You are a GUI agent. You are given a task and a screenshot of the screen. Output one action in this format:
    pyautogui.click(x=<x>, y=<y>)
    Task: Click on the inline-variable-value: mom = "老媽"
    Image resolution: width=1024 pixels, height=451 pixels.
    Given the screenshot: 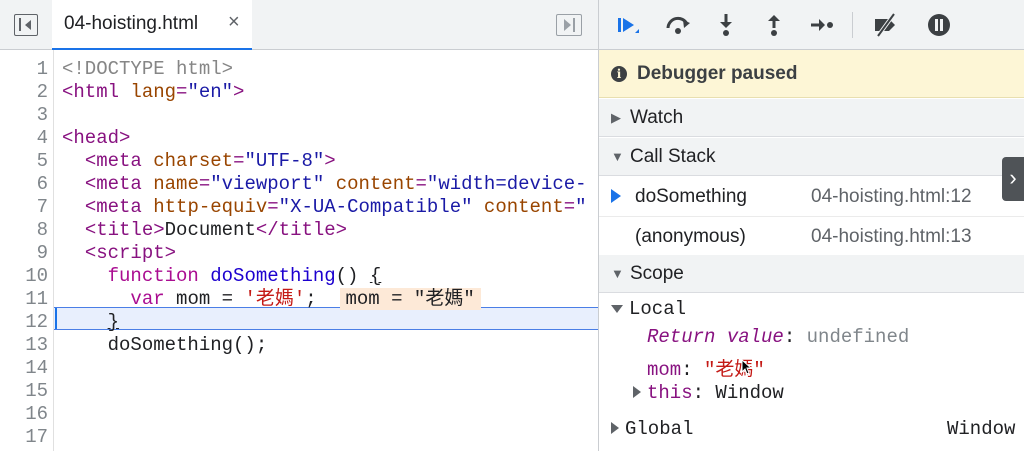 What is the action you would take?
    pyautogui.click(x=410, y=299)
    